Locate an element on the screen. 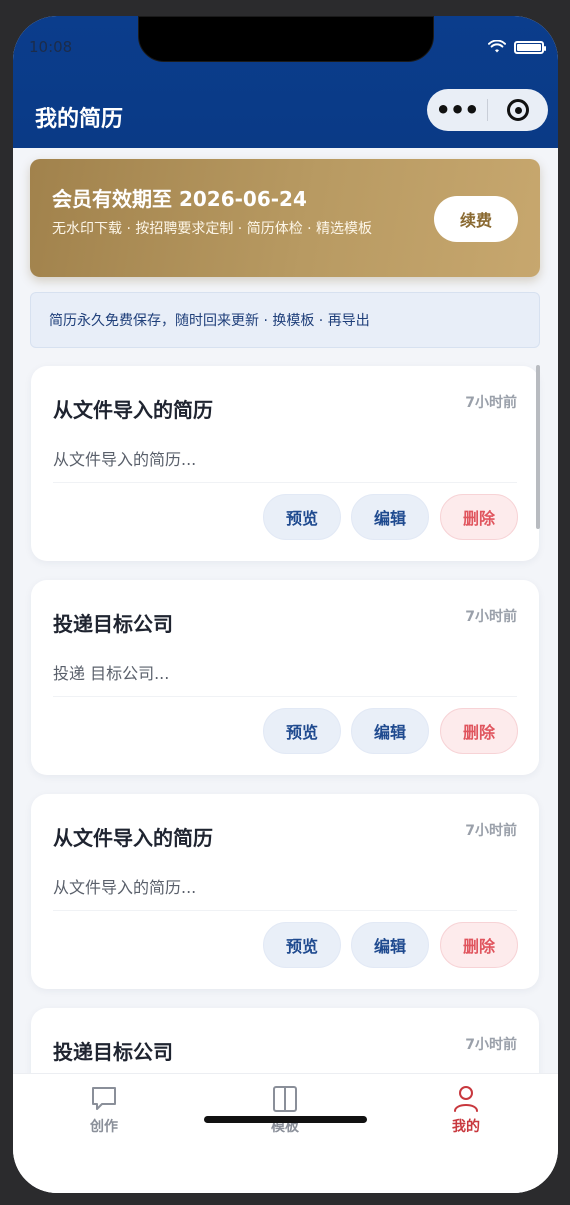 The width and height of the screenshot is (570, 1205). more-menu-button: ••• is located at coordinates (457, 110).